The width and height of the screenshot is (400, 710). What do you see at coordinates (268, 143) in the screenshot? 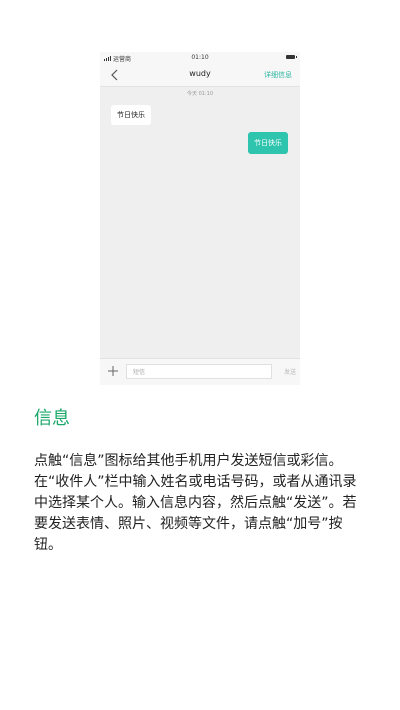
I see `outgoing-message: 节日快乐` at bounding box center [268, 143].